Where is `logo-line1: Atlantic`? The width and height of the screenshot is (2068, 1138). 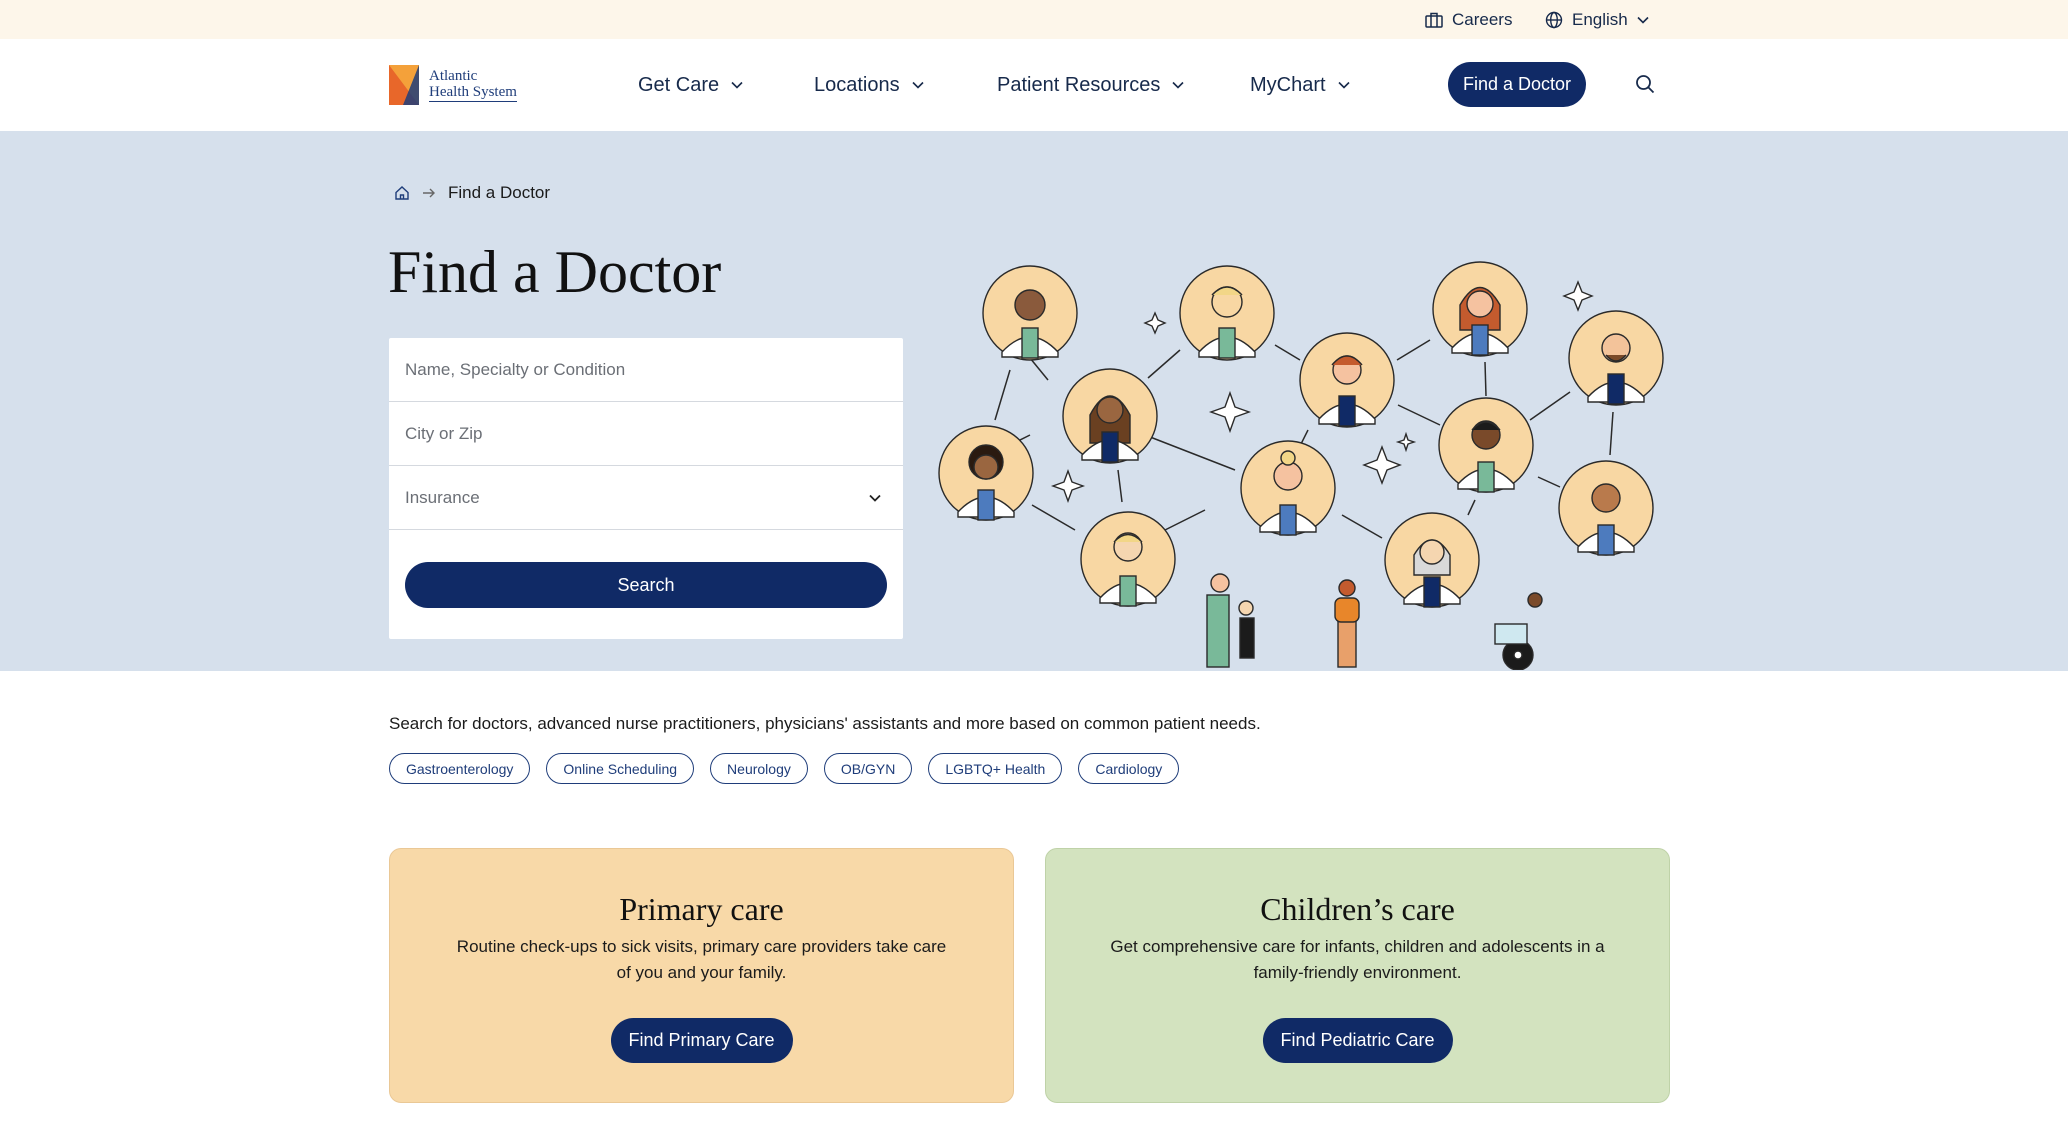
logo-line1: Atlantic is located at coordinates (453, 76).